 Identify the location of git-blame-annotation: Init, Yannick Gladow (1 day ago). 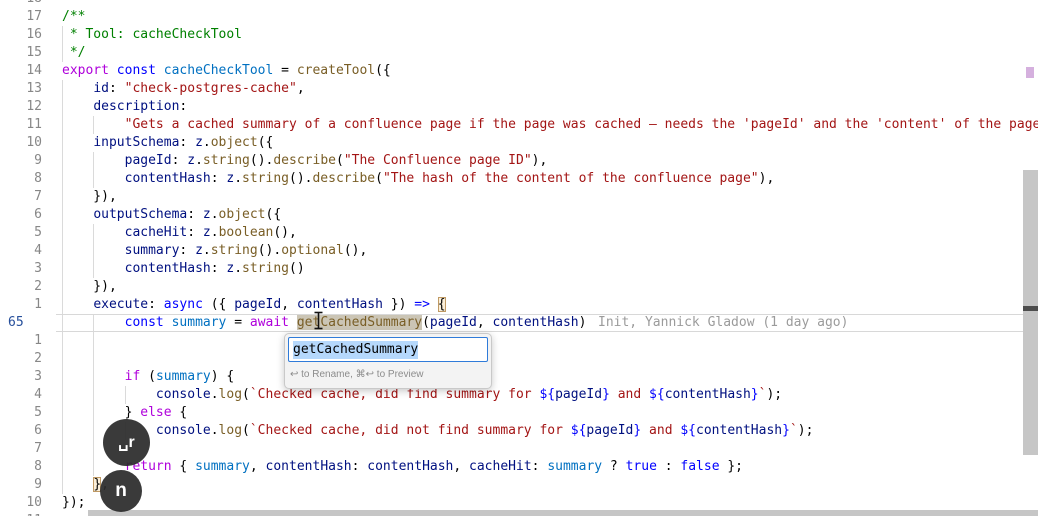
(723, 322).